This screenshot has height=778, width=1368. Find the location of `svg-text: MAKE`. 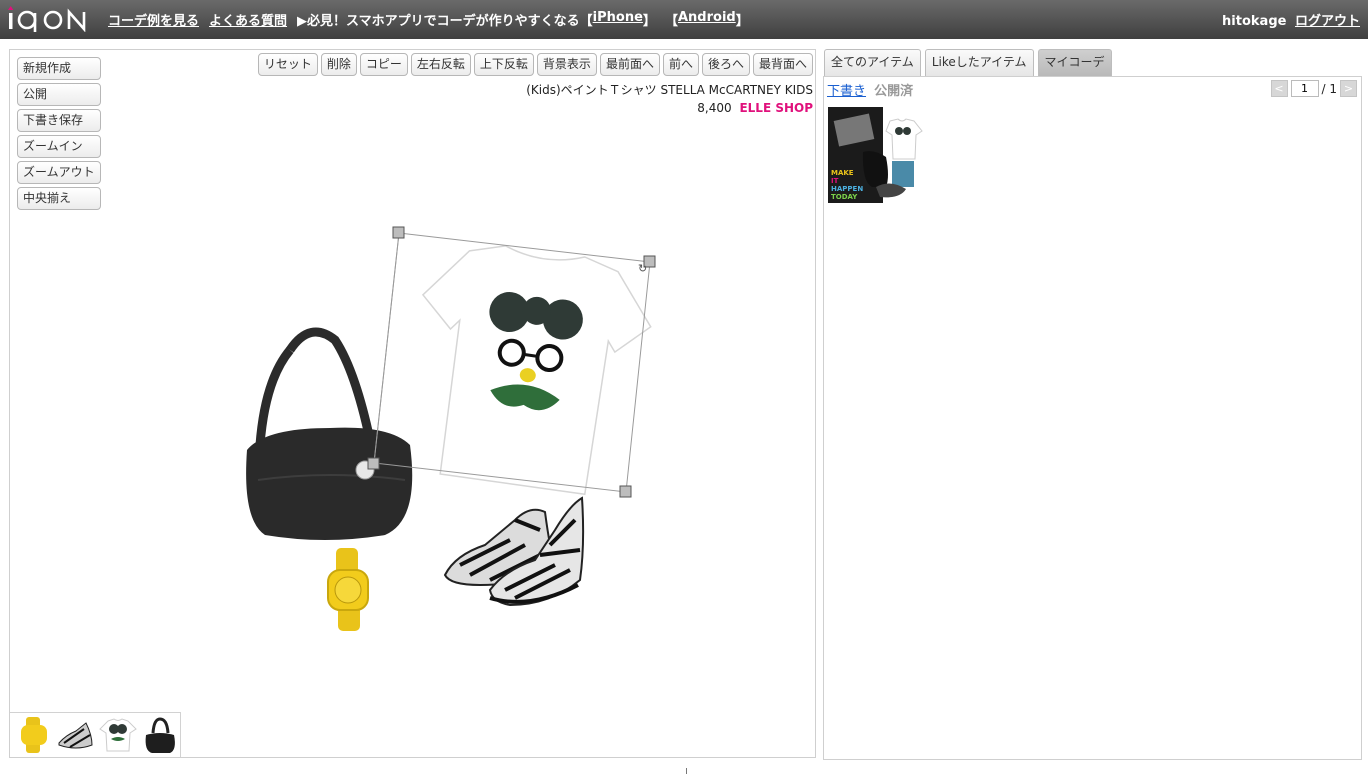

svg-text: MAKE is located at coordinates (842, 173).